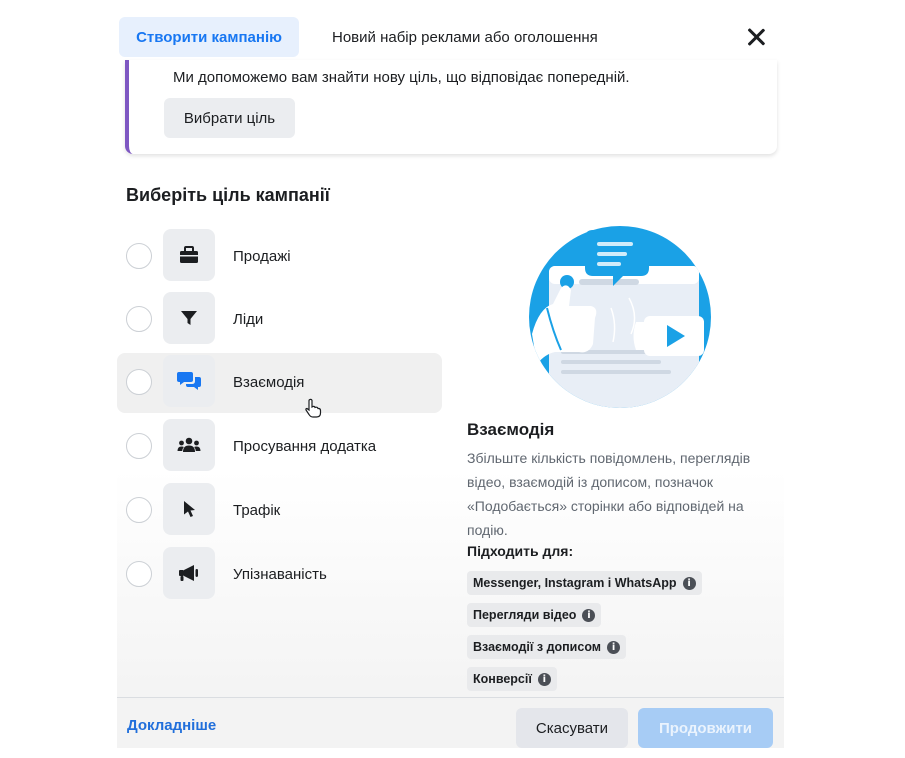 The height and width of the screenshot is (758, 905). Describe the element at coordinates (572, 728) in the screenshot. I see `cancel-button: Скасувати` at that location.